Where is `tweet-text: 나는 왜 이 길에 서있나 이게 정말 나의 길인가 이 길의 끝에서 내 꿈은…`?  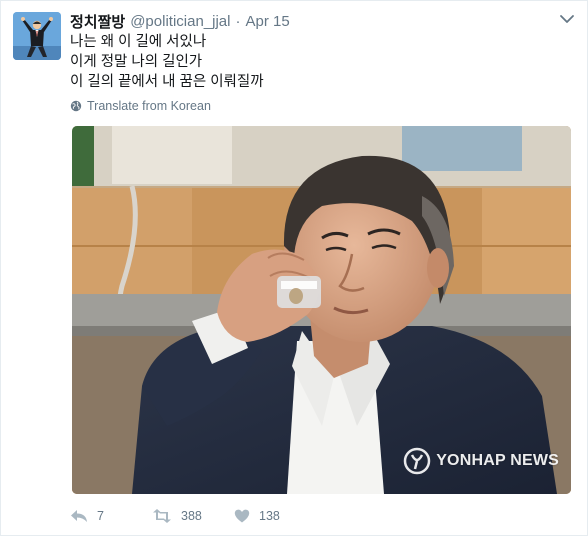 tweet-text: 나는 왜 이 길에 서있나 이게 정말 나의 길인가 이 길의 끝에서 내 꿈은… is located at coordinates (318, 62).